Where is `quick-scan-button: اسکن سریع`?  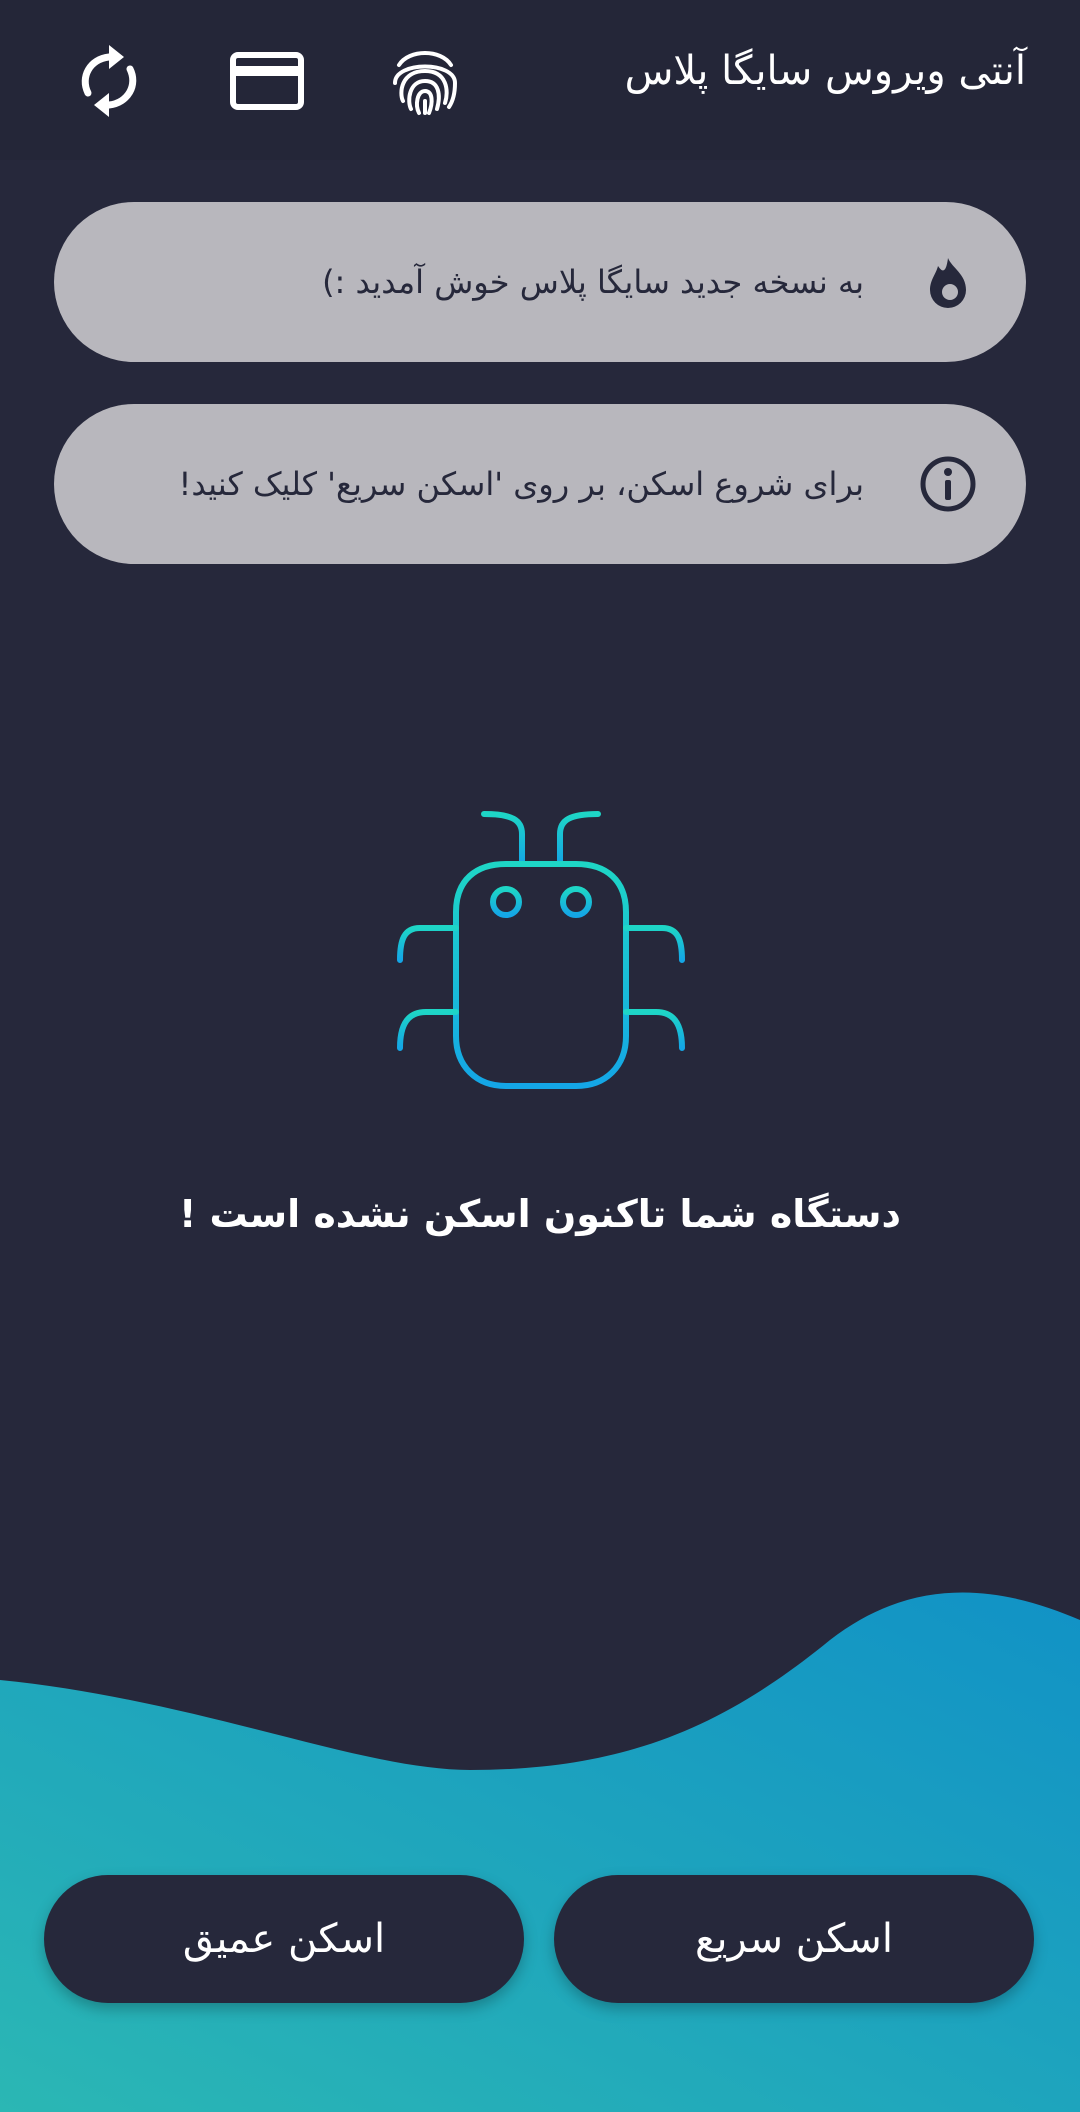 quick-scan-button: اسکن سریع is located at coordinates (794, 1939).